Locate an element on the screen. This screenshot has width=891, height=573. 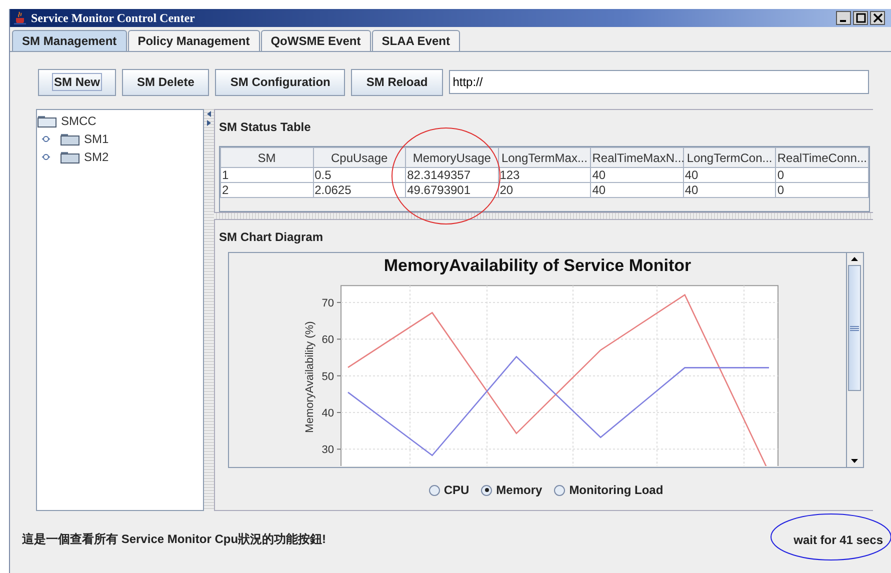
table-cell: 2 is located at coordinates (267, 190).